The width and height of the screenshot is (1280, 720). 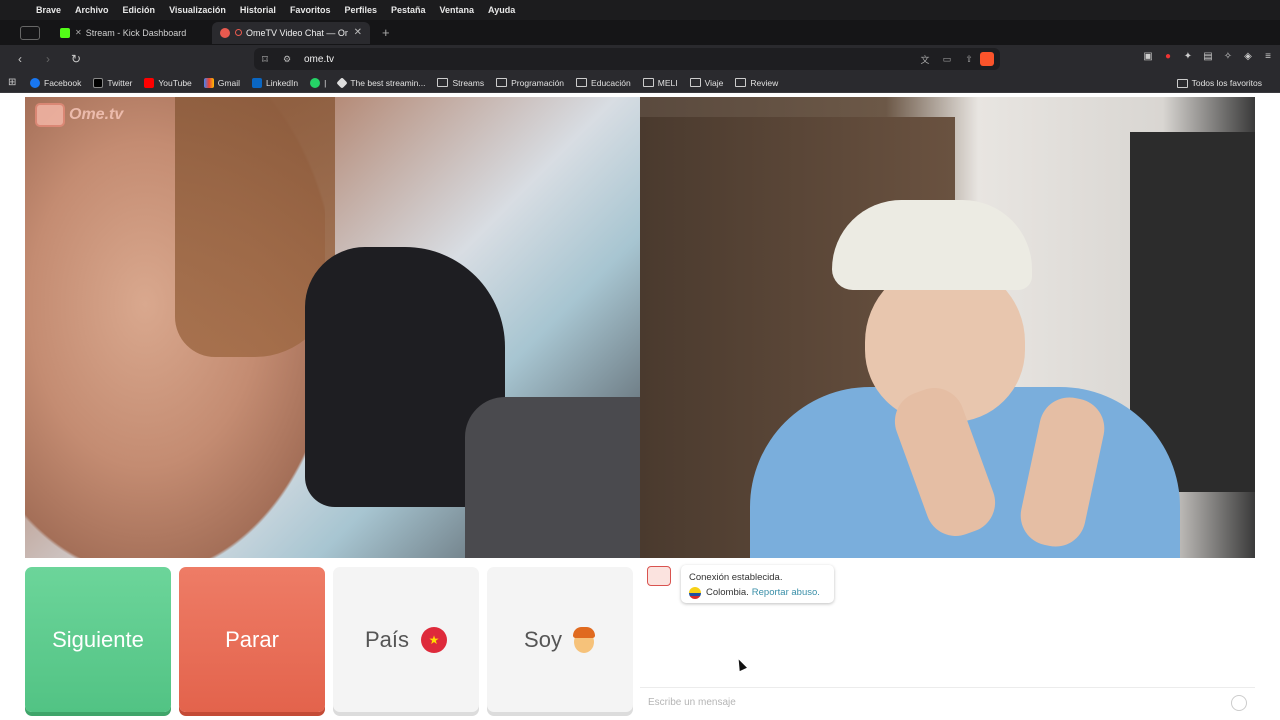 I want to click on bookmark-folder-streams: Streams, so click(x=460, y=83).